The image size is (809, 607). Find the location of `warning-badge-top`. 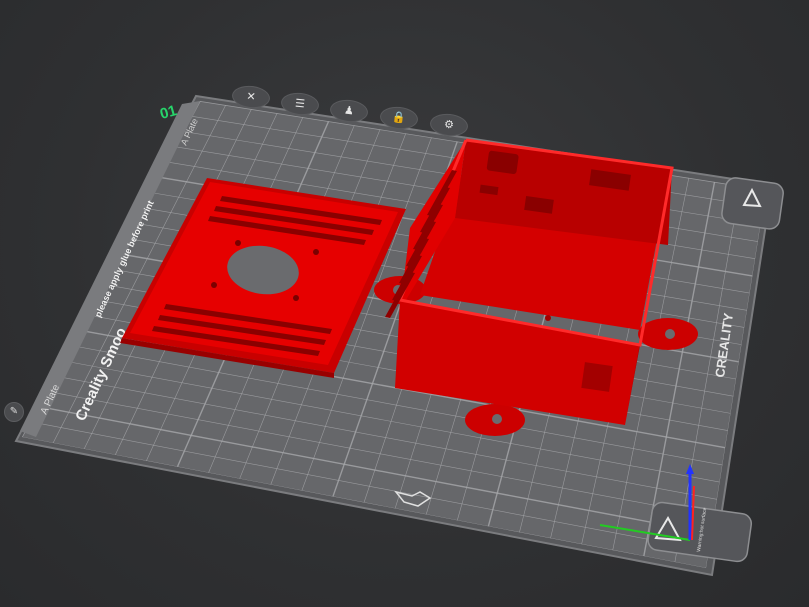

warning-badge-top is located at coordinates (752, 203).